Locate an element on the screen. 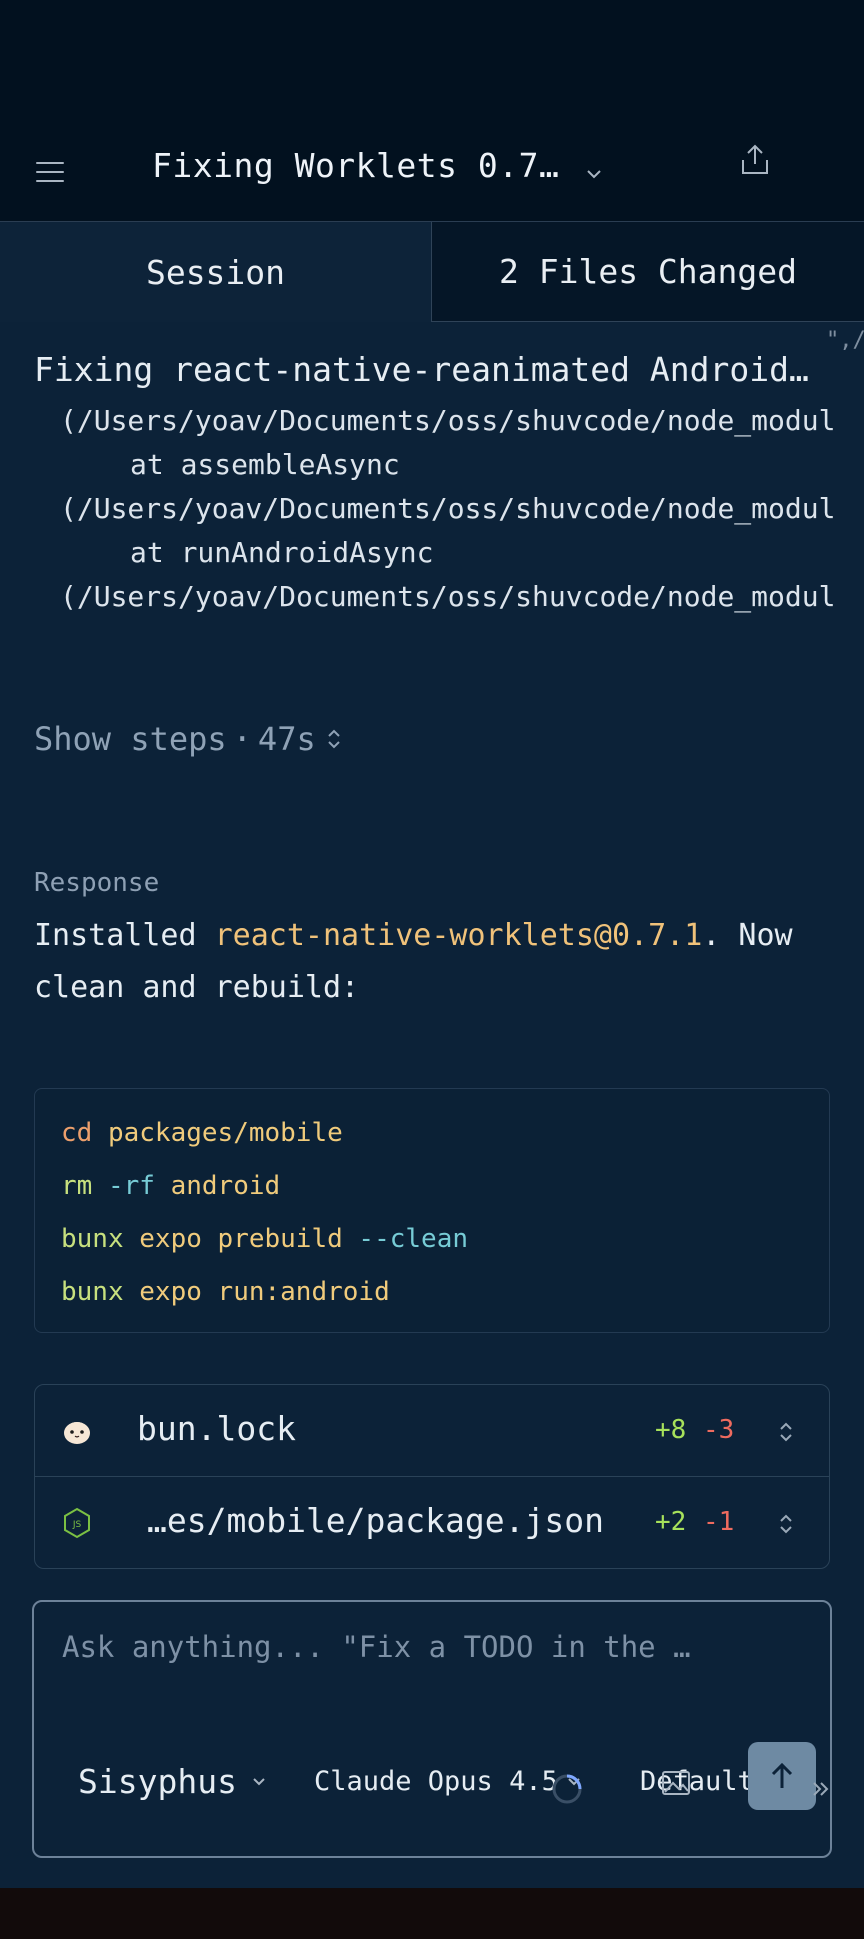 This screenshot has width=864, height=1939. code-token: packages/mobile is located at coordinates (217, 1133).